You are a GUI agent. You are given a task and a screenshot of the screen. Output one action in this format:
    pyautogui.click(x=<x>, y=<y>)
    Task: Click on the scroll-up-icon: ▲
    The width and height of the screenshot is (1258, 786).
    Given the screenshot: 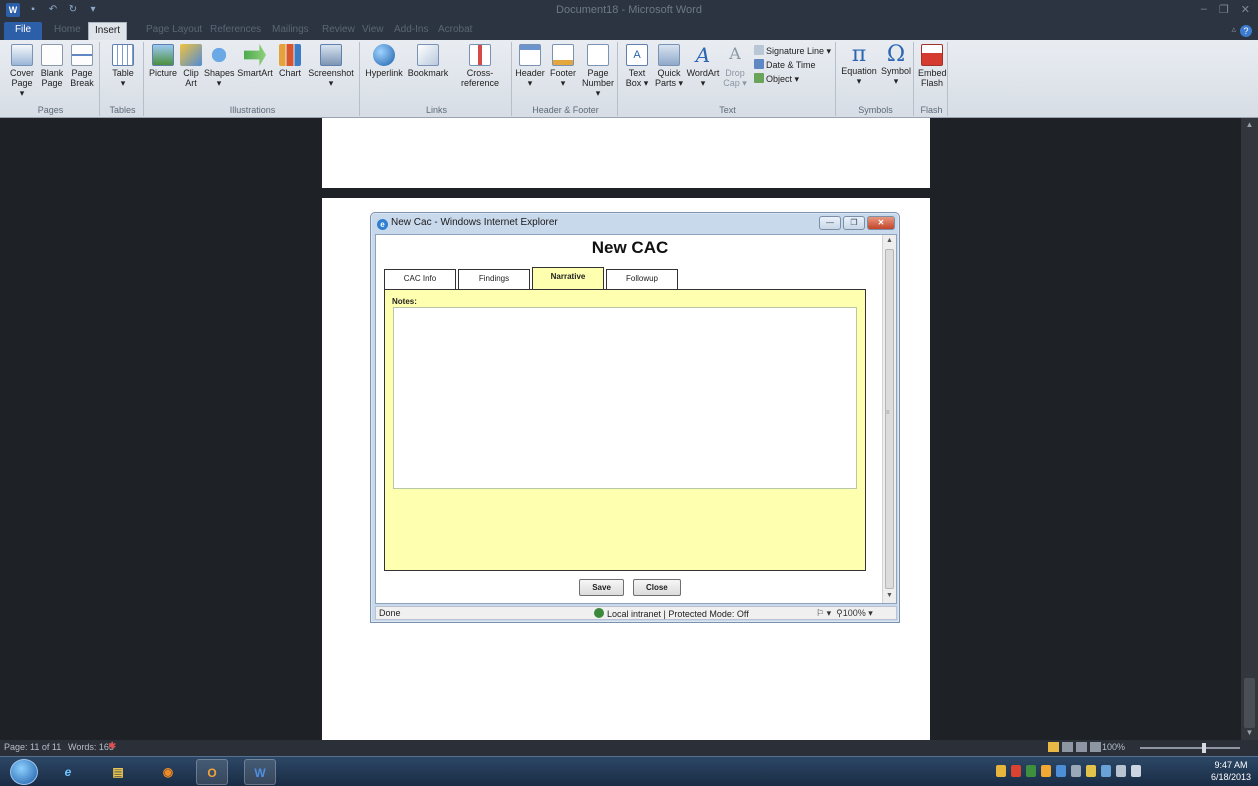 What is the action you would take?
    pyautogui.click(x=1249, y=125)
    